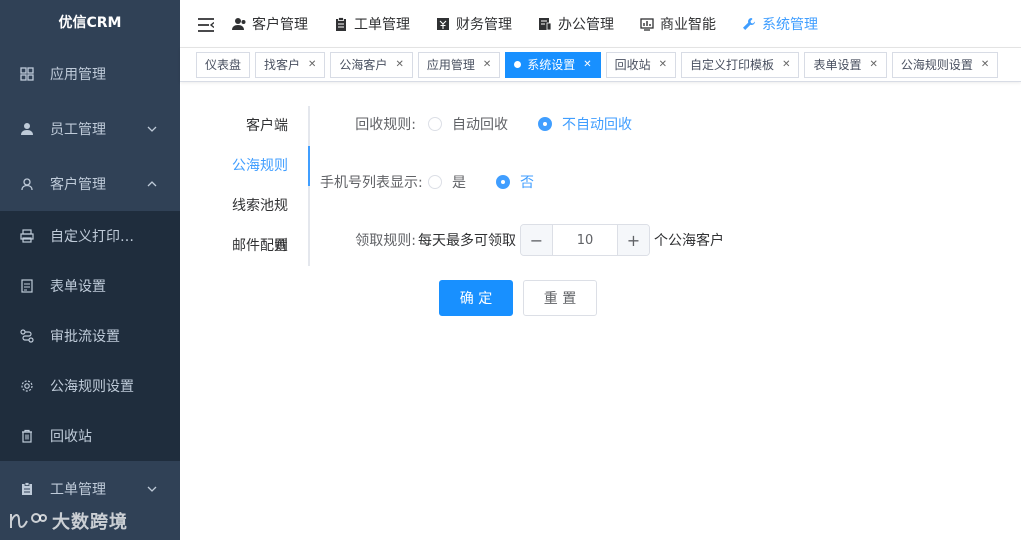 This screenshot has height=540, width=1021. What do you see at coordinates (206, 24) in the screenshot?
I see `menu-fold-icon` at bounding box center [206, 24].